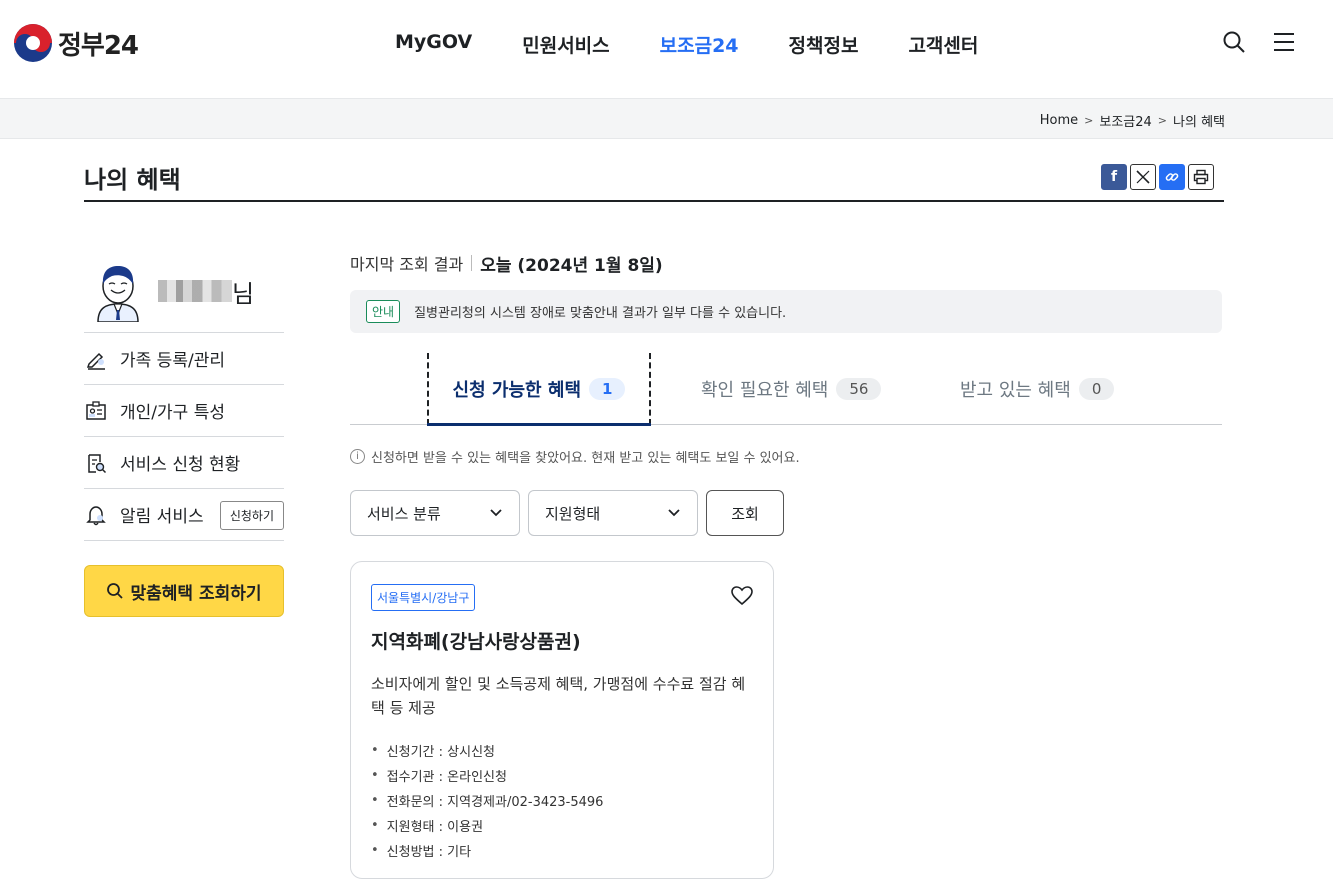 Image resolution: width=1333 pixels, height=887 pixels. I want to click on tab-label: 신청 가능한 혜택, so click(516, 390).